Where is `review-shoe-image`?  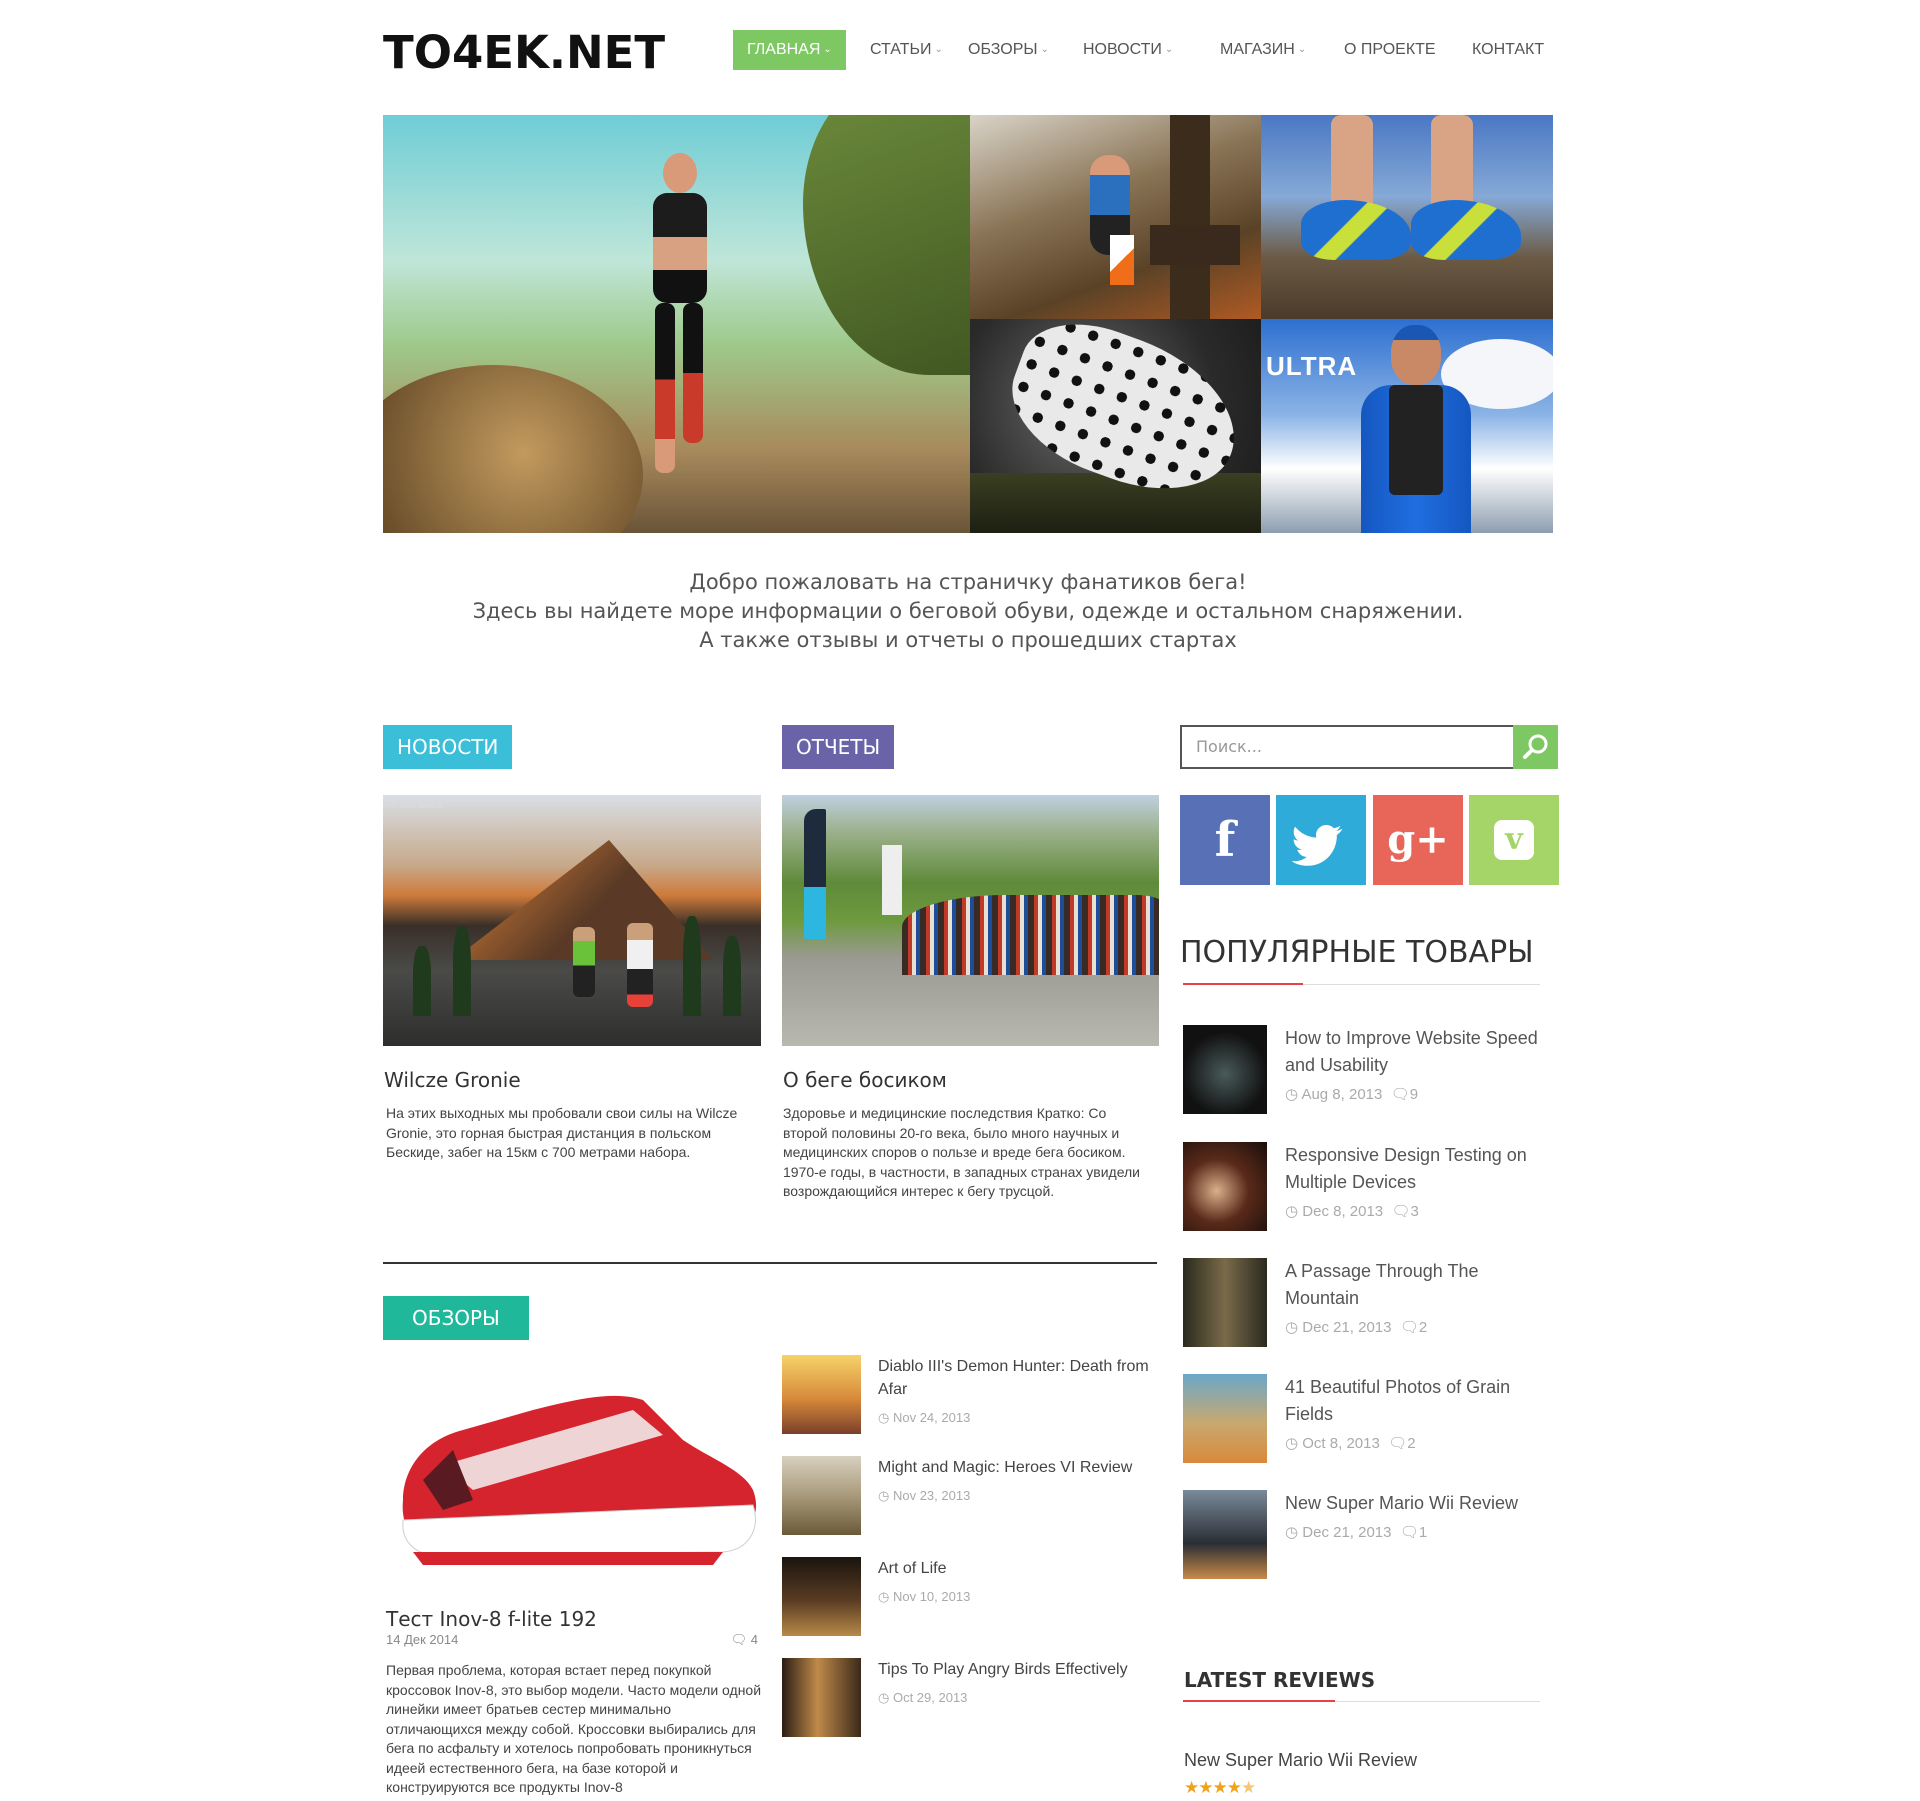
review-shoe-image is located at coordinates (573, 1470).